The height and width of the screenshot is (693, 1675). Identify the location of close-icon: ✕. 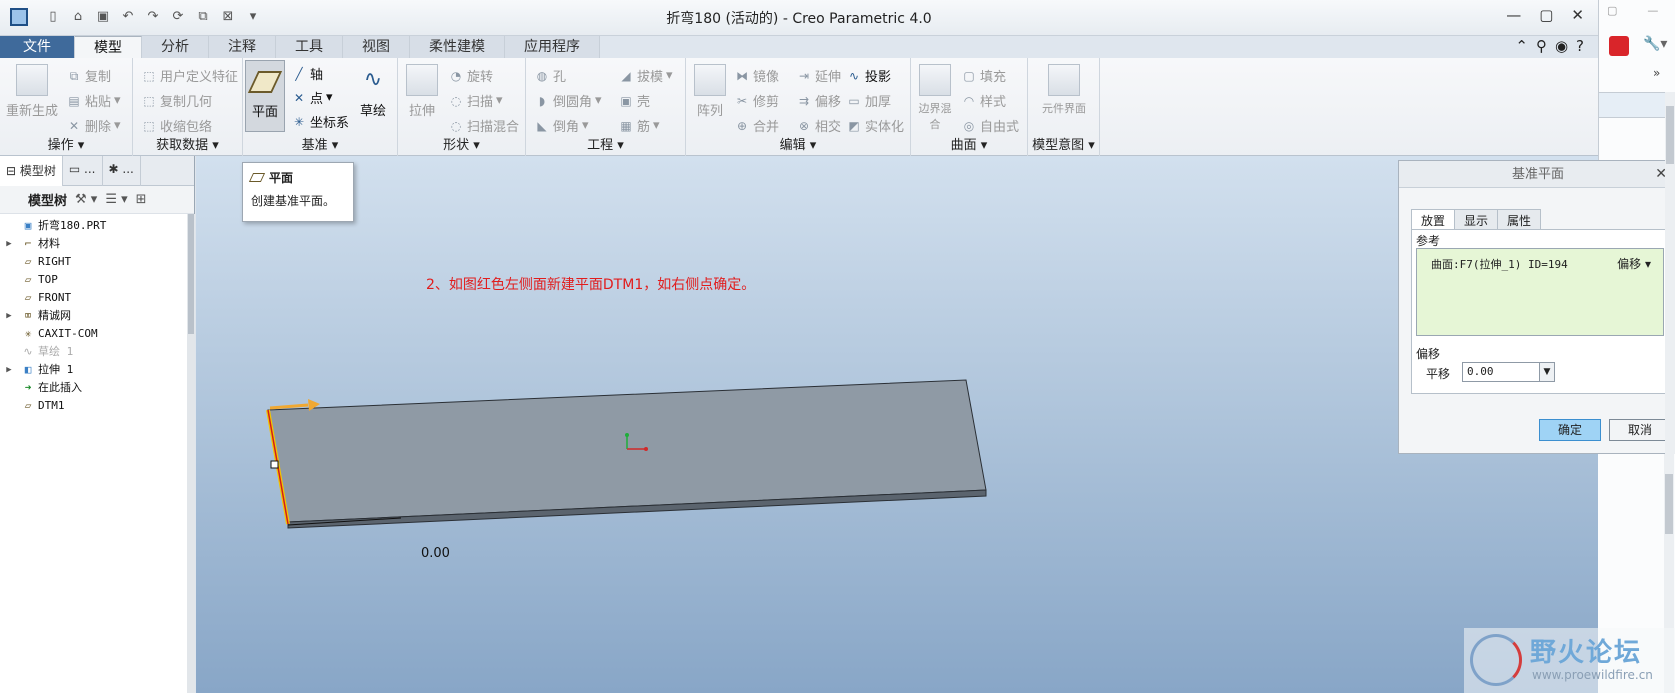
(1577, 15).